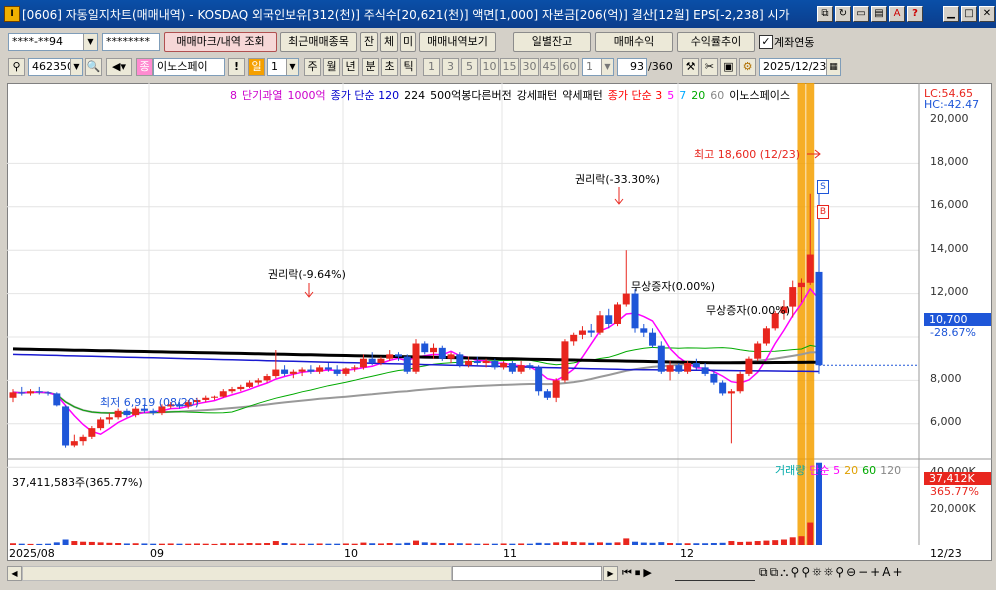 This screenshot has height=590, width=996. I want to click on maximize-icon: □, so click(969, 14).